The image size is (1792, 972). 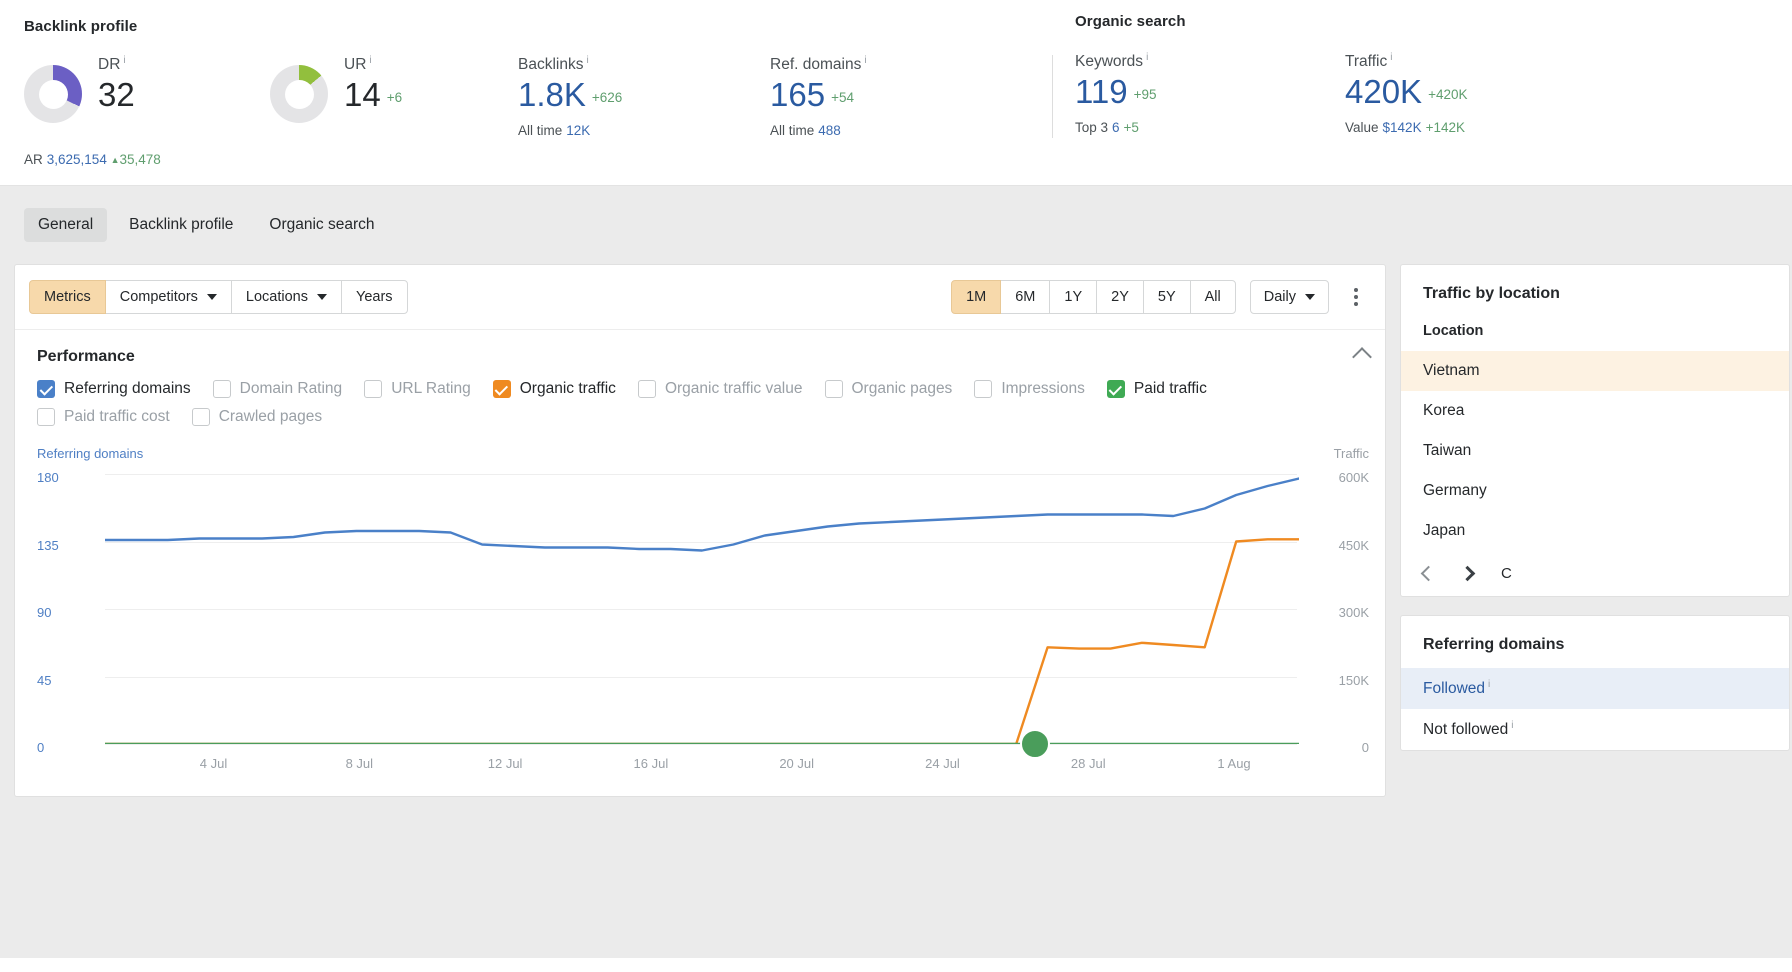 I want to click on x-tick: 16 Jul, so click(x=651, y=763).